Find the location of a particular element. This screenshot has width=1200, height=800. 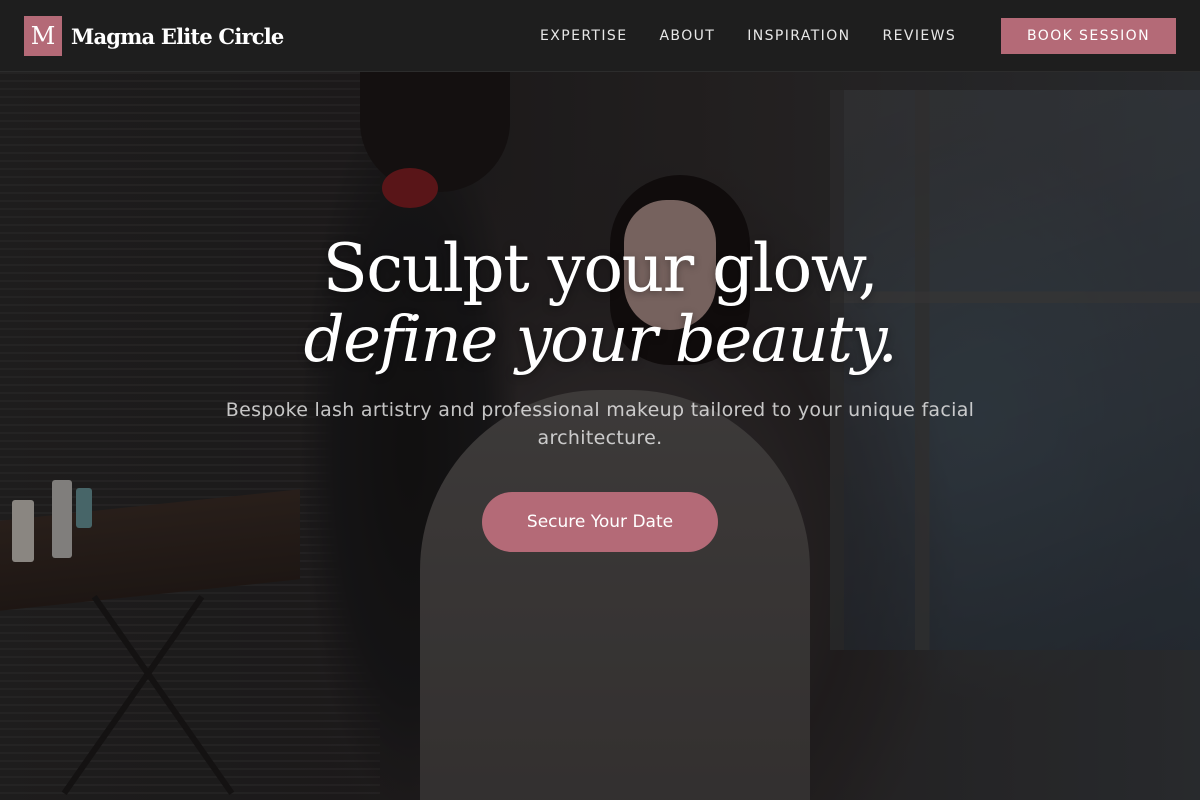

nav-link-about: ABOUT is located at coordinates (687, 36).